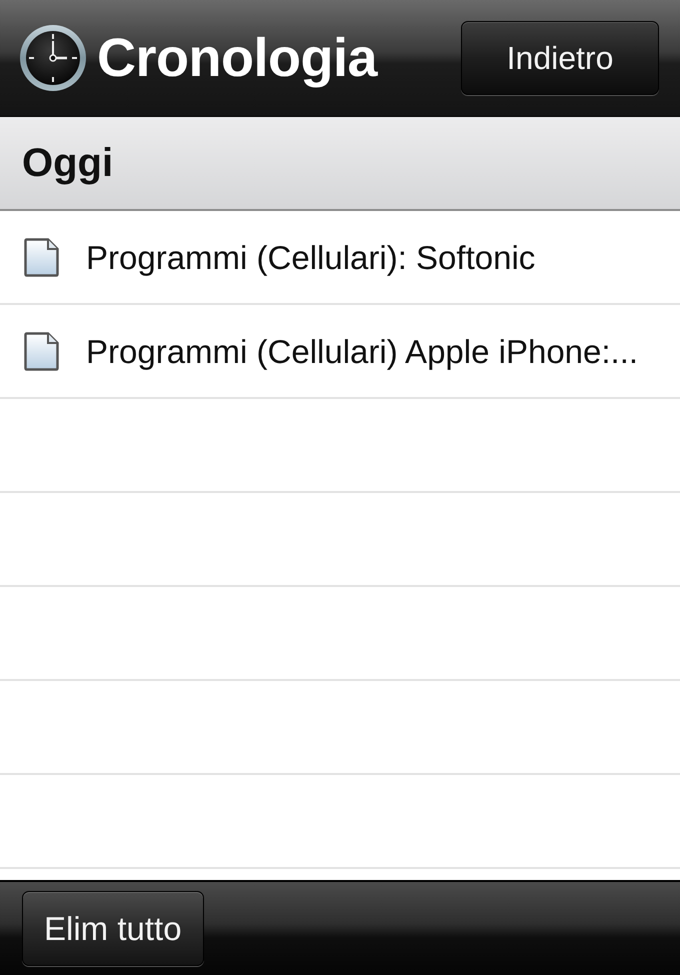 This screenshot has width=680, height=975. I want to click on section-header: Oggi, so click(340, 164).